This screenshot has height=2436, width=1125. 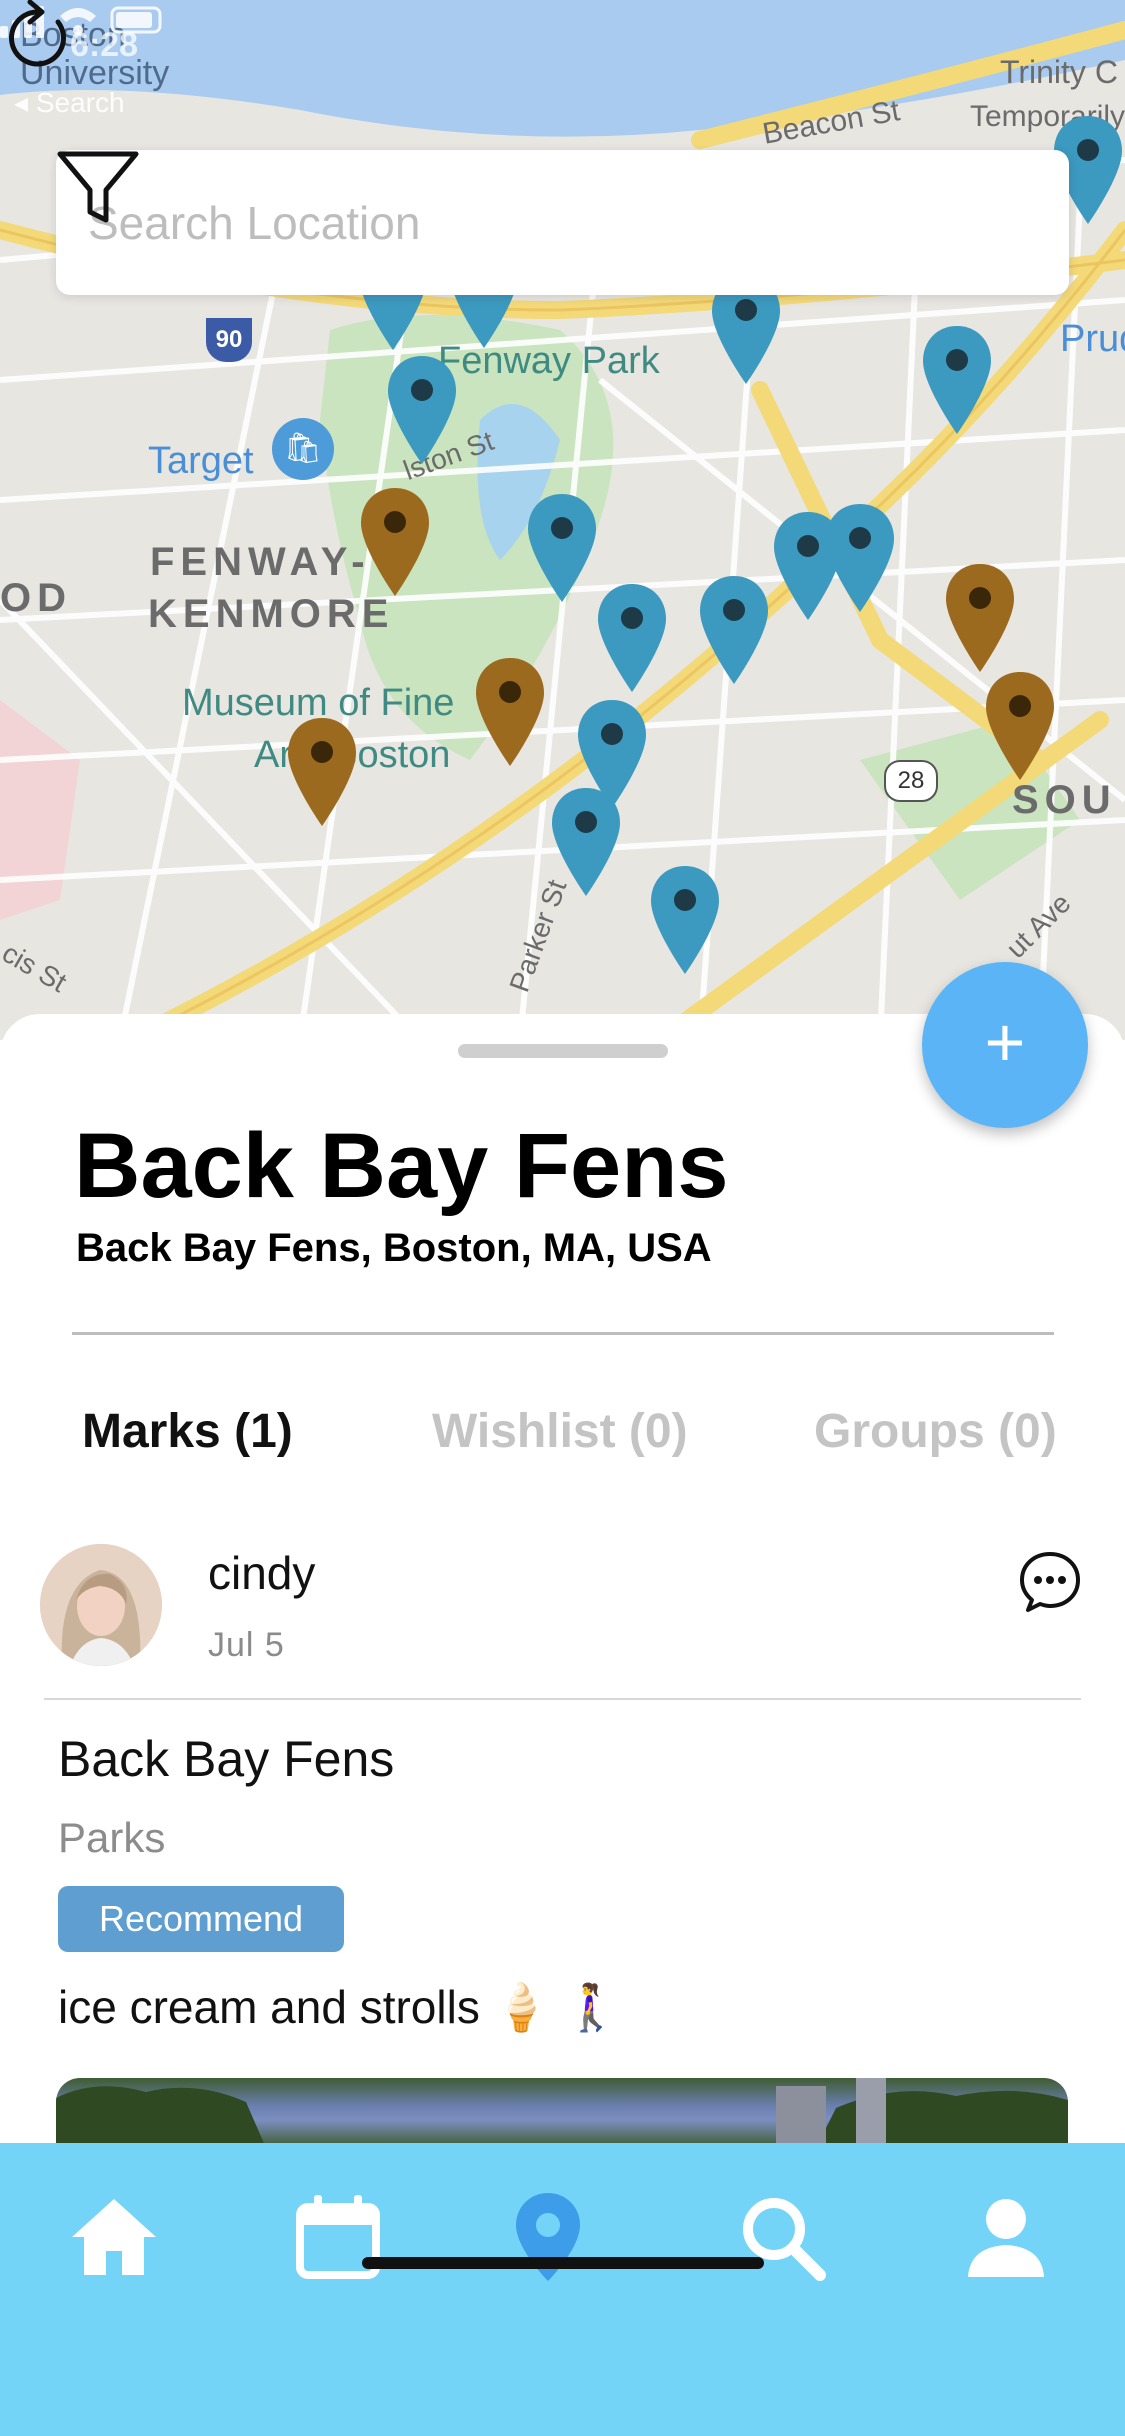 I want to click on avatar, so click(x=101, y=1605).